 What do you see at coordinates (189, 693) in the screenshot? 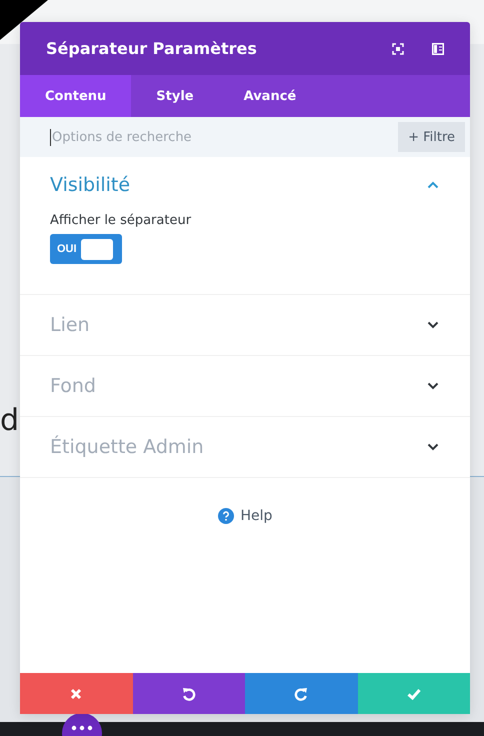
I see `undo-icon` at bounding box center [189, 693].